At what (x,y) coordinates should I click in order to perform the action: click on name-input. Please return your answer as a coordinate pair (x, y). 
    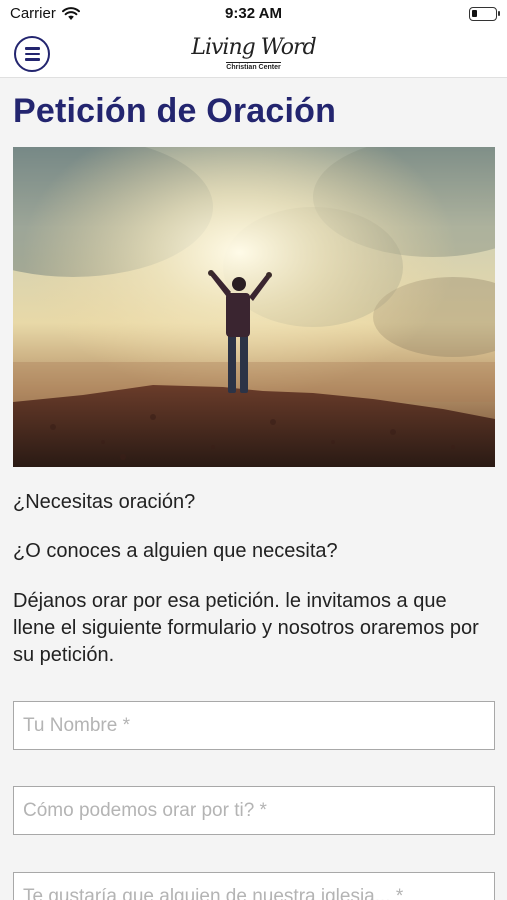
    Looking at the image, I should click on (254, 725).